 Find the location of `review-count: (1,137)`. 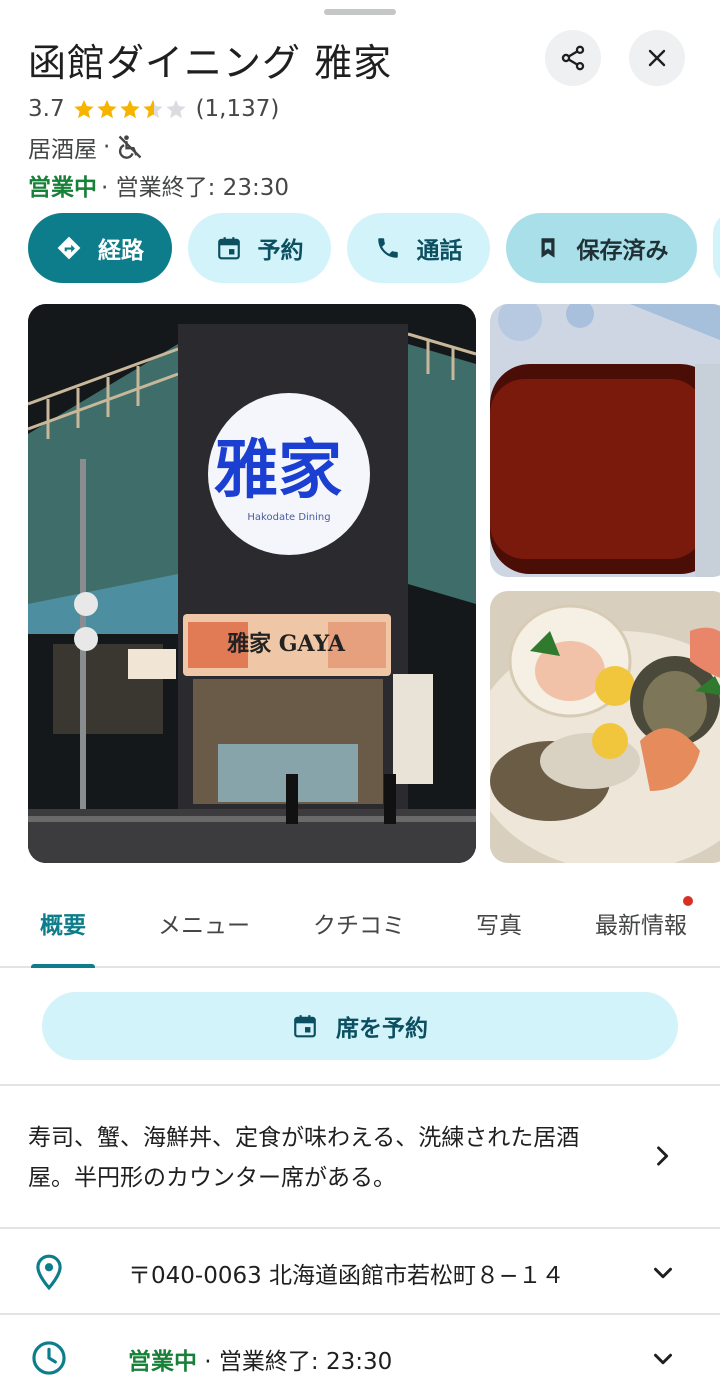

review-count: (1,137) is located at coordinates (237, 109).